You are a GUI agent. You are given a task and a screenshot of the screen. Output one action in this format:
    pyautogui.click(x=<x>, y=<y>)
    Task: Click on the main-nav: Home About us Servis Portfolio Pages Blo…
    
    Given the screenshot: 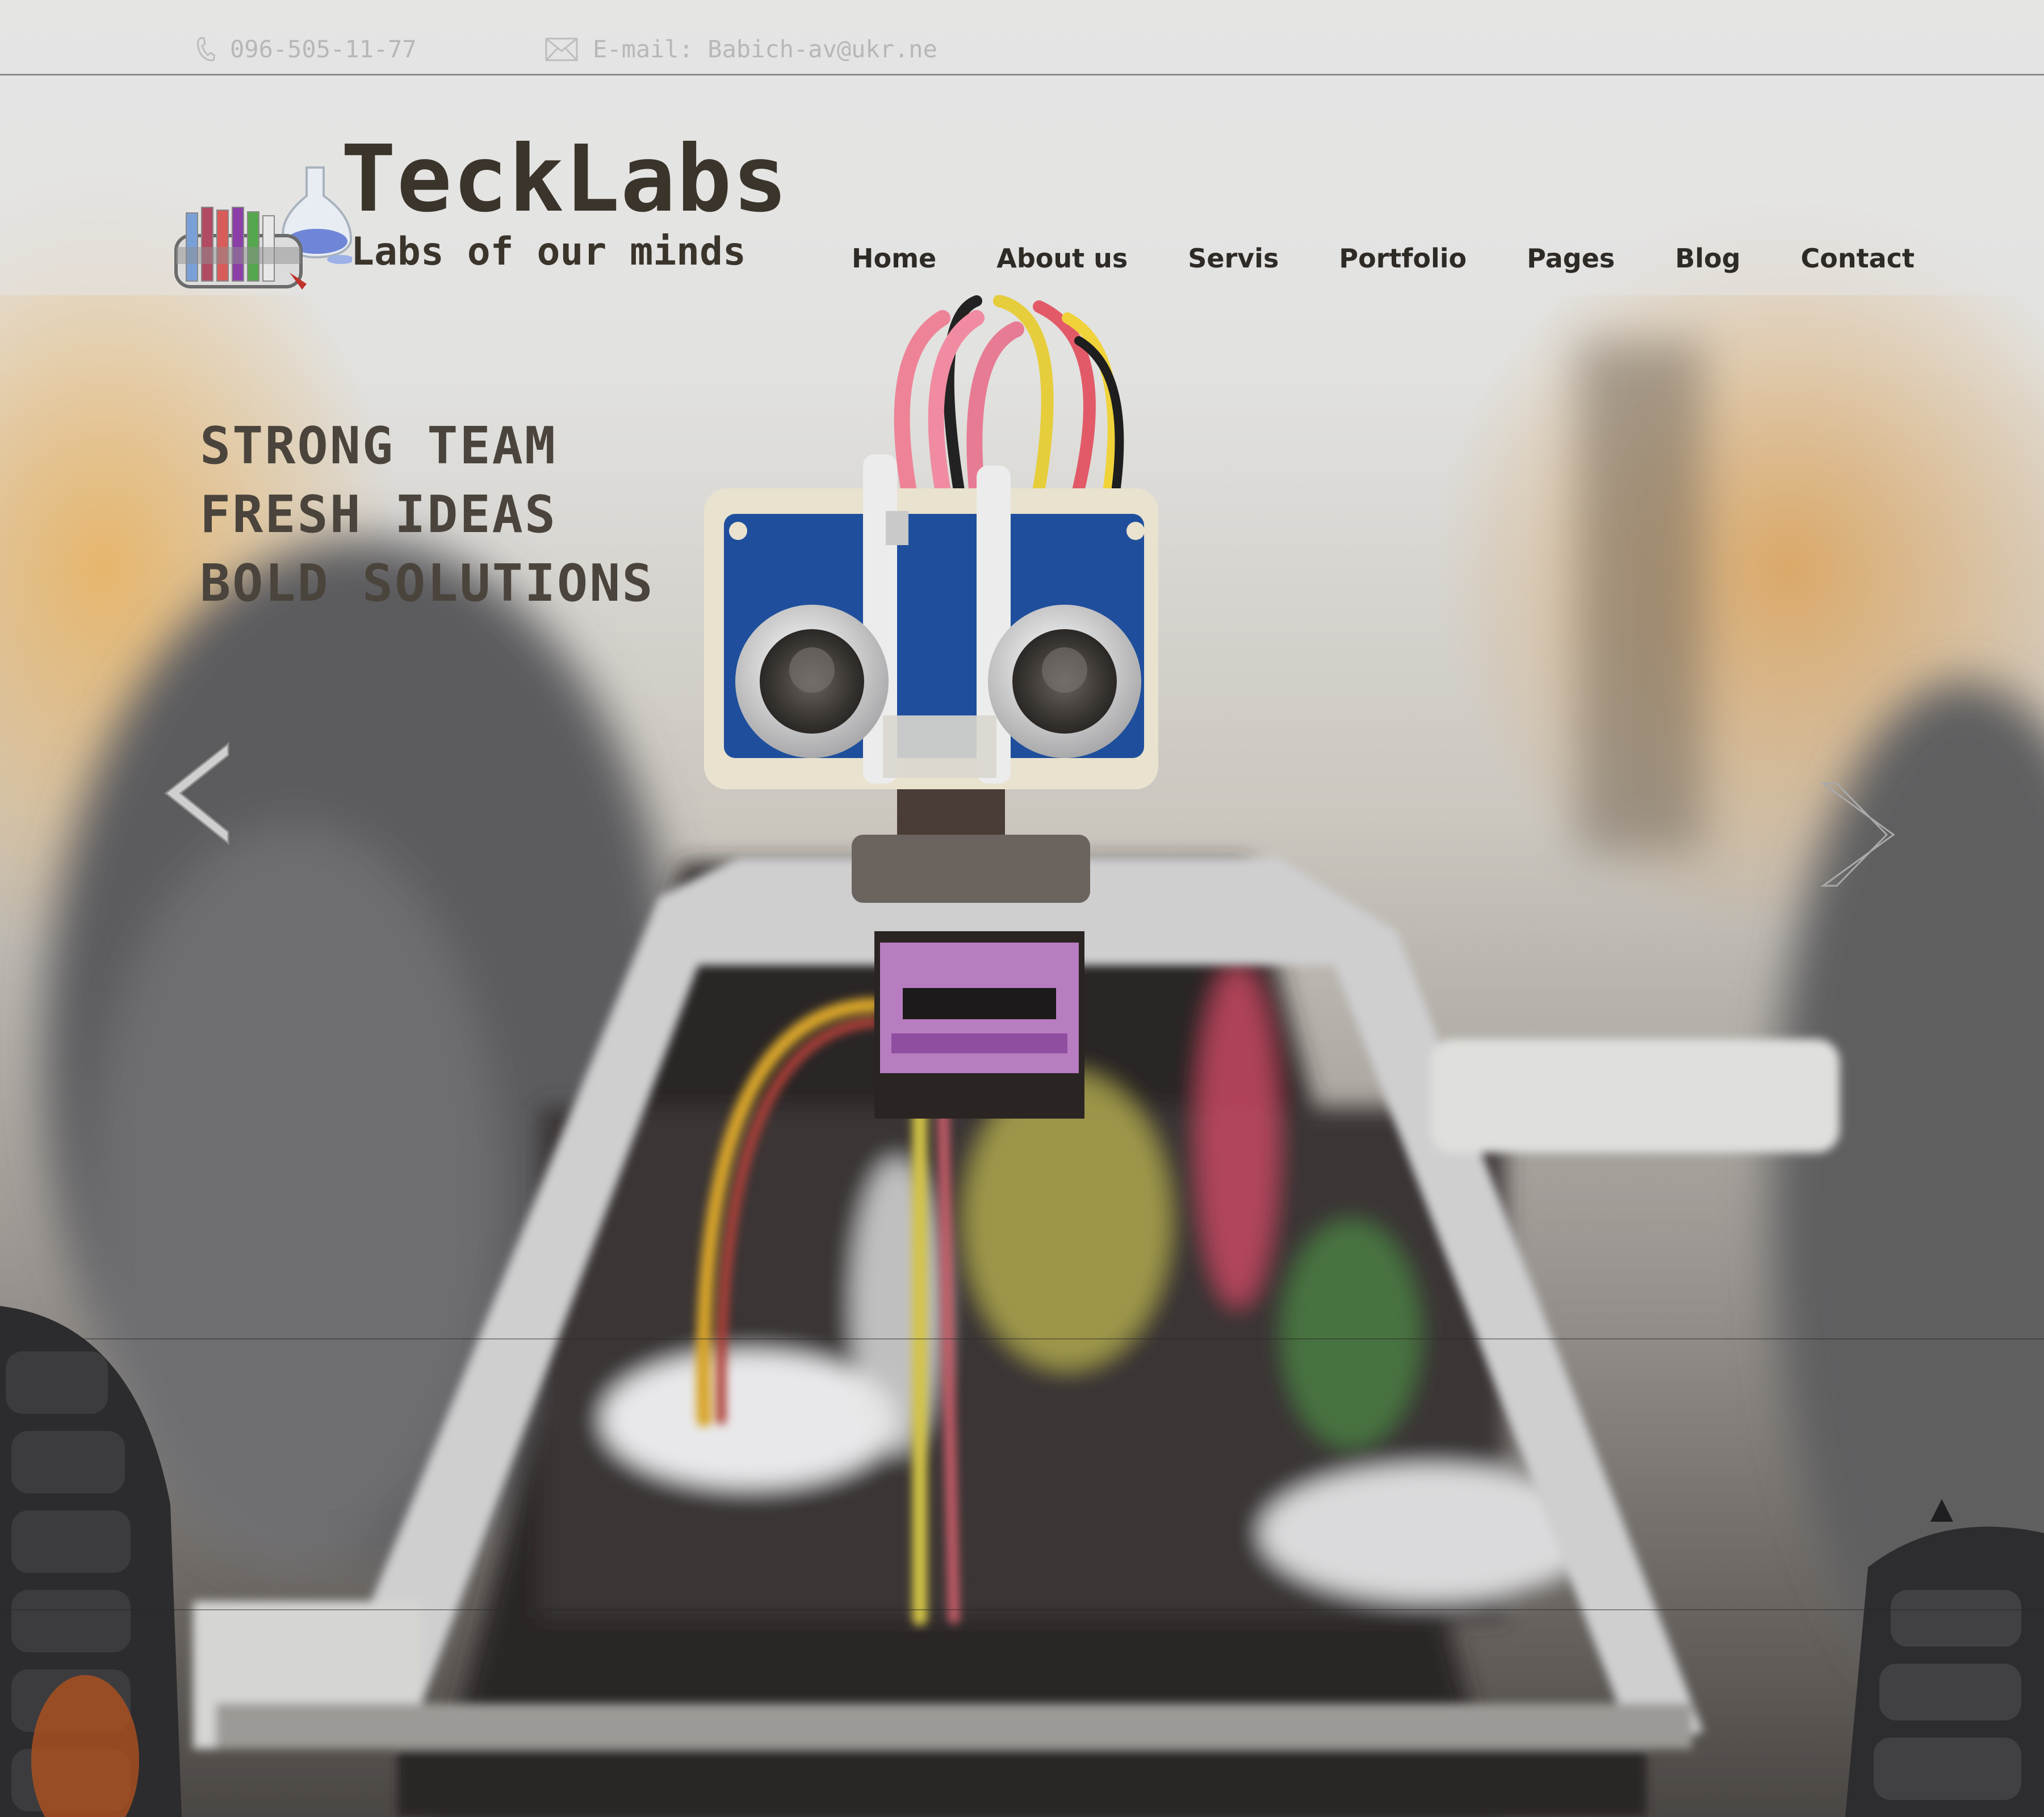 What is the action you would take?
    pyautogui.click(x=1383, y=258)
    